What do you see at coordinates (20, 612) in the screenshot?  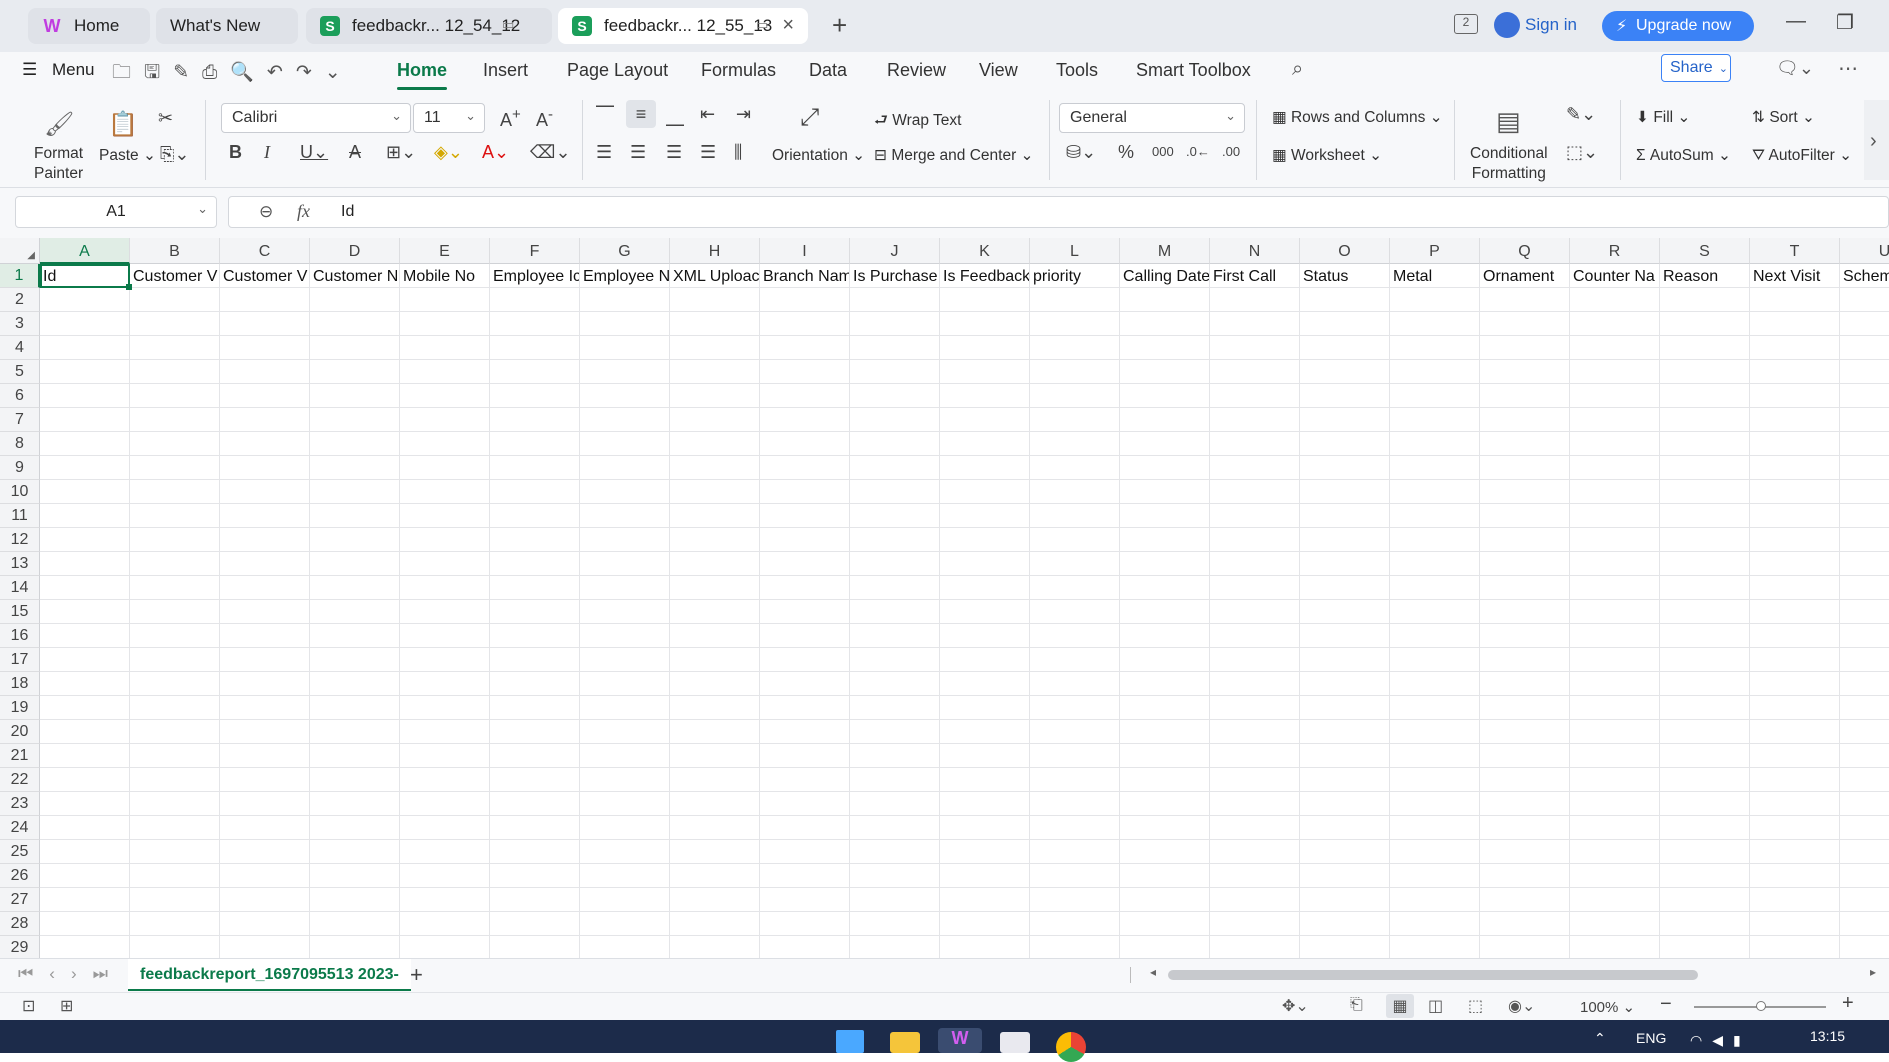 I see `row-header-15: 15` at bounding box center [20, 612].